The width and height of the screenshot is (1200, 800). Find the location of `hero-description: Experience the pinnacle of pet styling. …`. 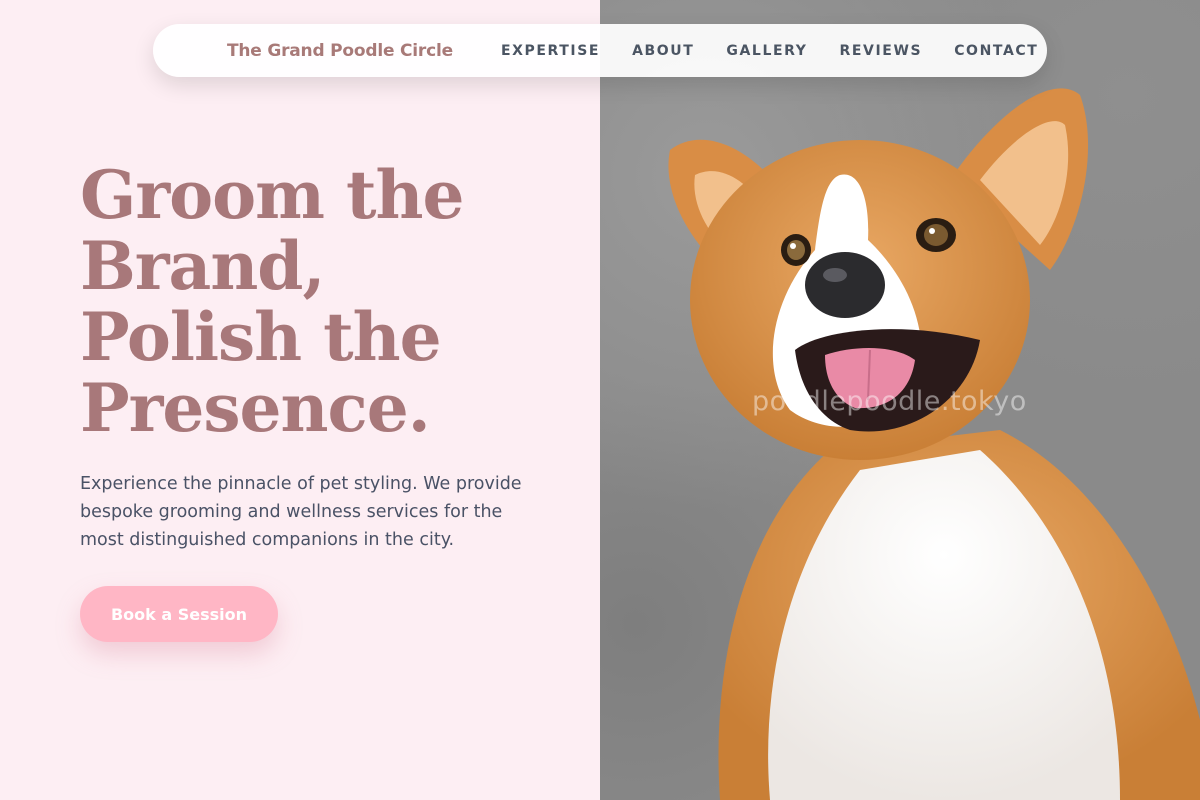

hero-description: Experience the pinnacle of pet styling. … is located at coordinates (301, 512).